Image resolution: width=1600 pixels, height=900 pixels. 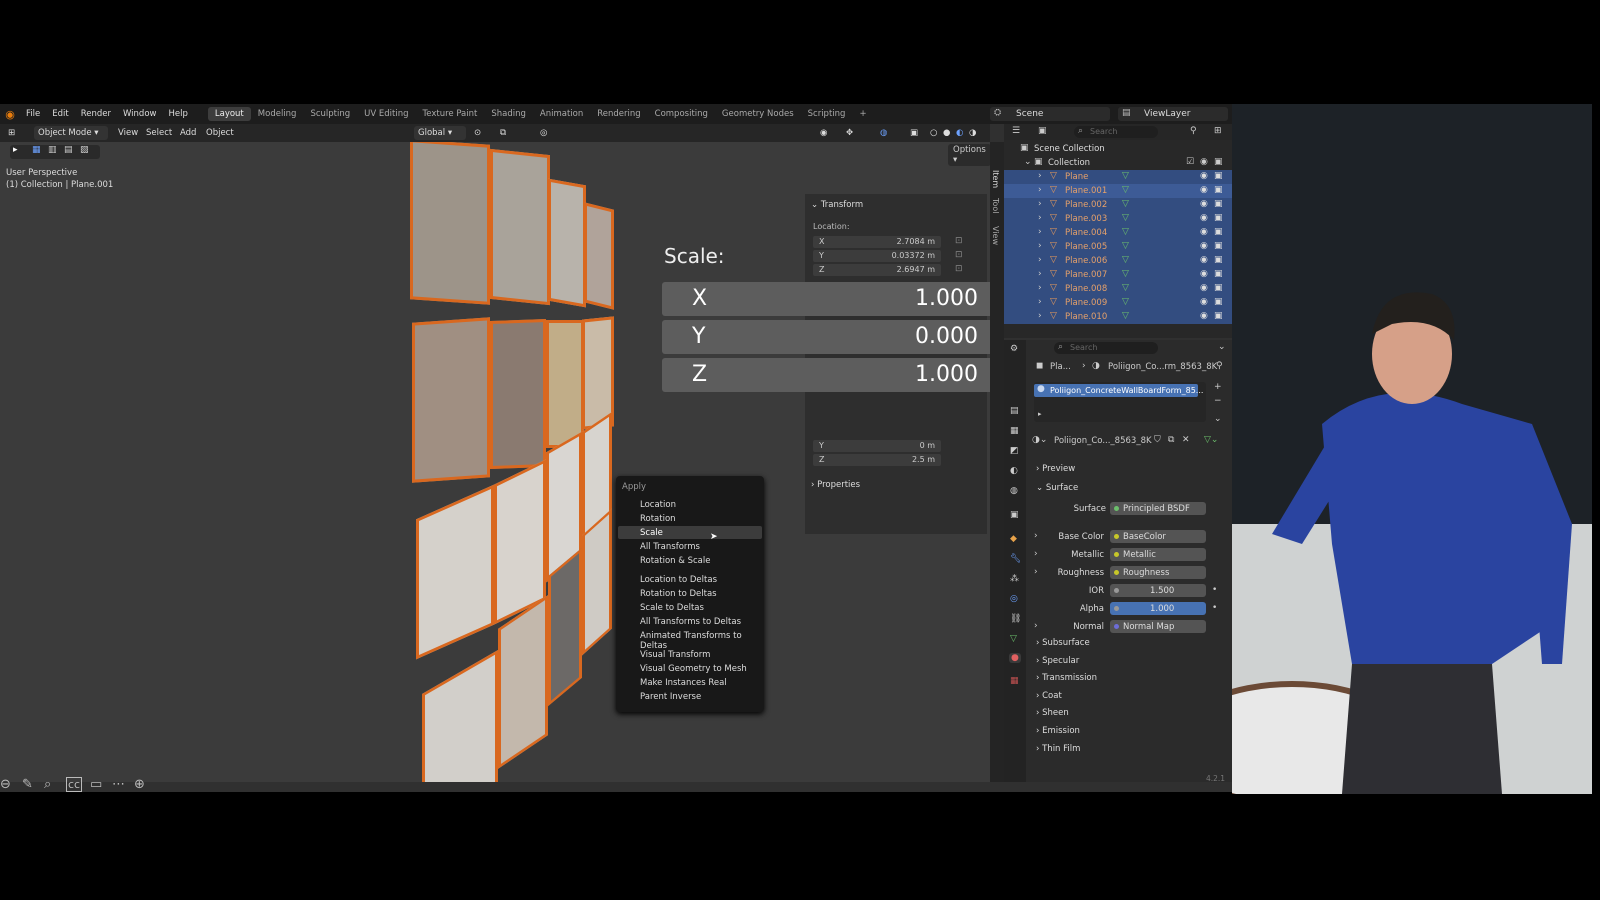 I want to click on dimension-z-field: Z 2.5 m, so click(x=877, y=460).